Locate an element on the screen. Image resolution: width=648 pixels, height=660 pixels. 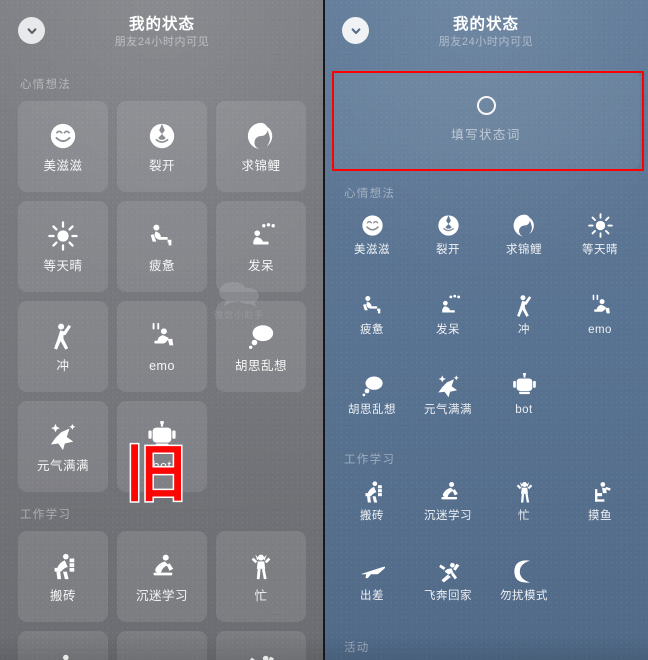
section-title-activity: 活动 is located at coordinates (357, 648).